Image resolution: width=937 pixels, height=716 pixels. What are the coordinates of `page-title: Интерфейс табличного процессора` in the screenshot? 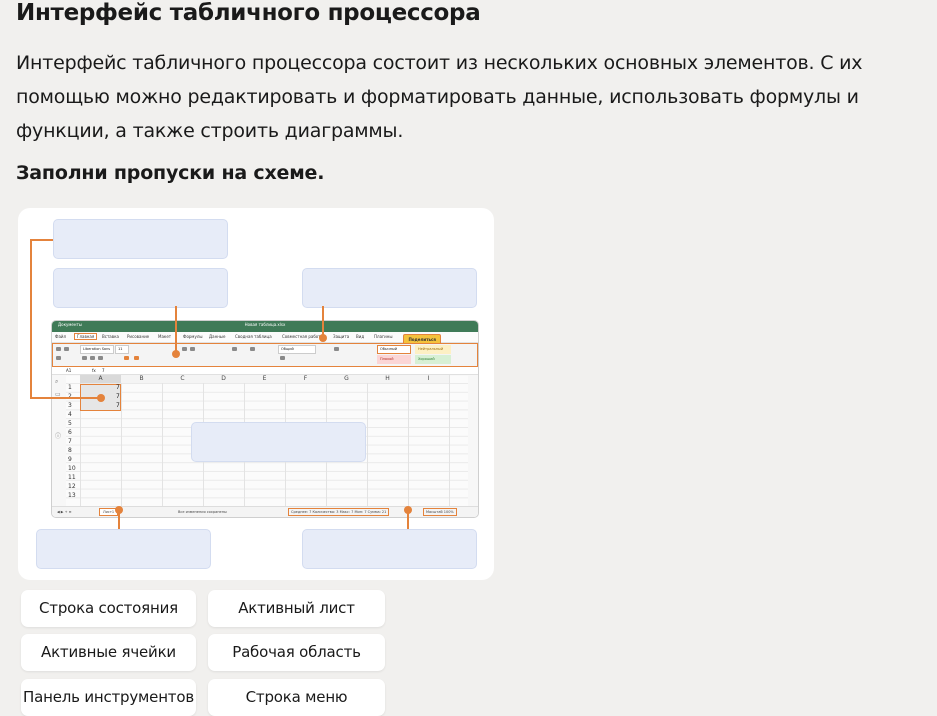 It's located at (248, 13).